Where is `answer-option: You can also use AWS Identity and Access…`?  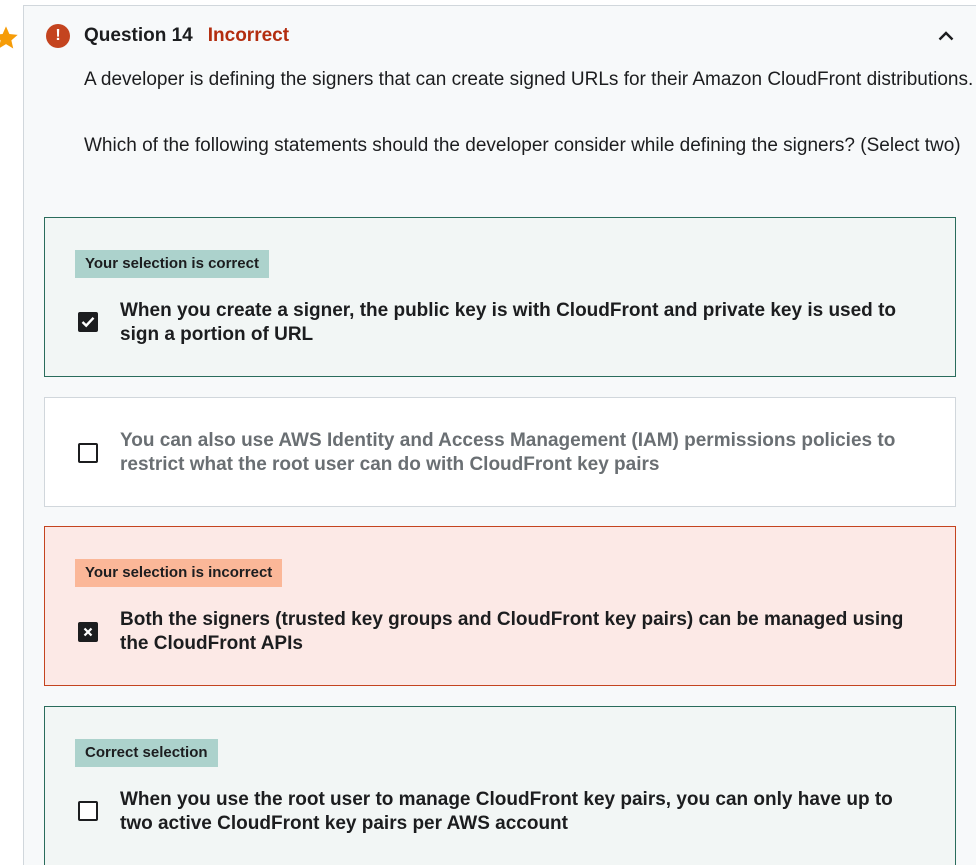
answer-option: You can also use AWS Identity and Access… is located at coordinates (500, 452).